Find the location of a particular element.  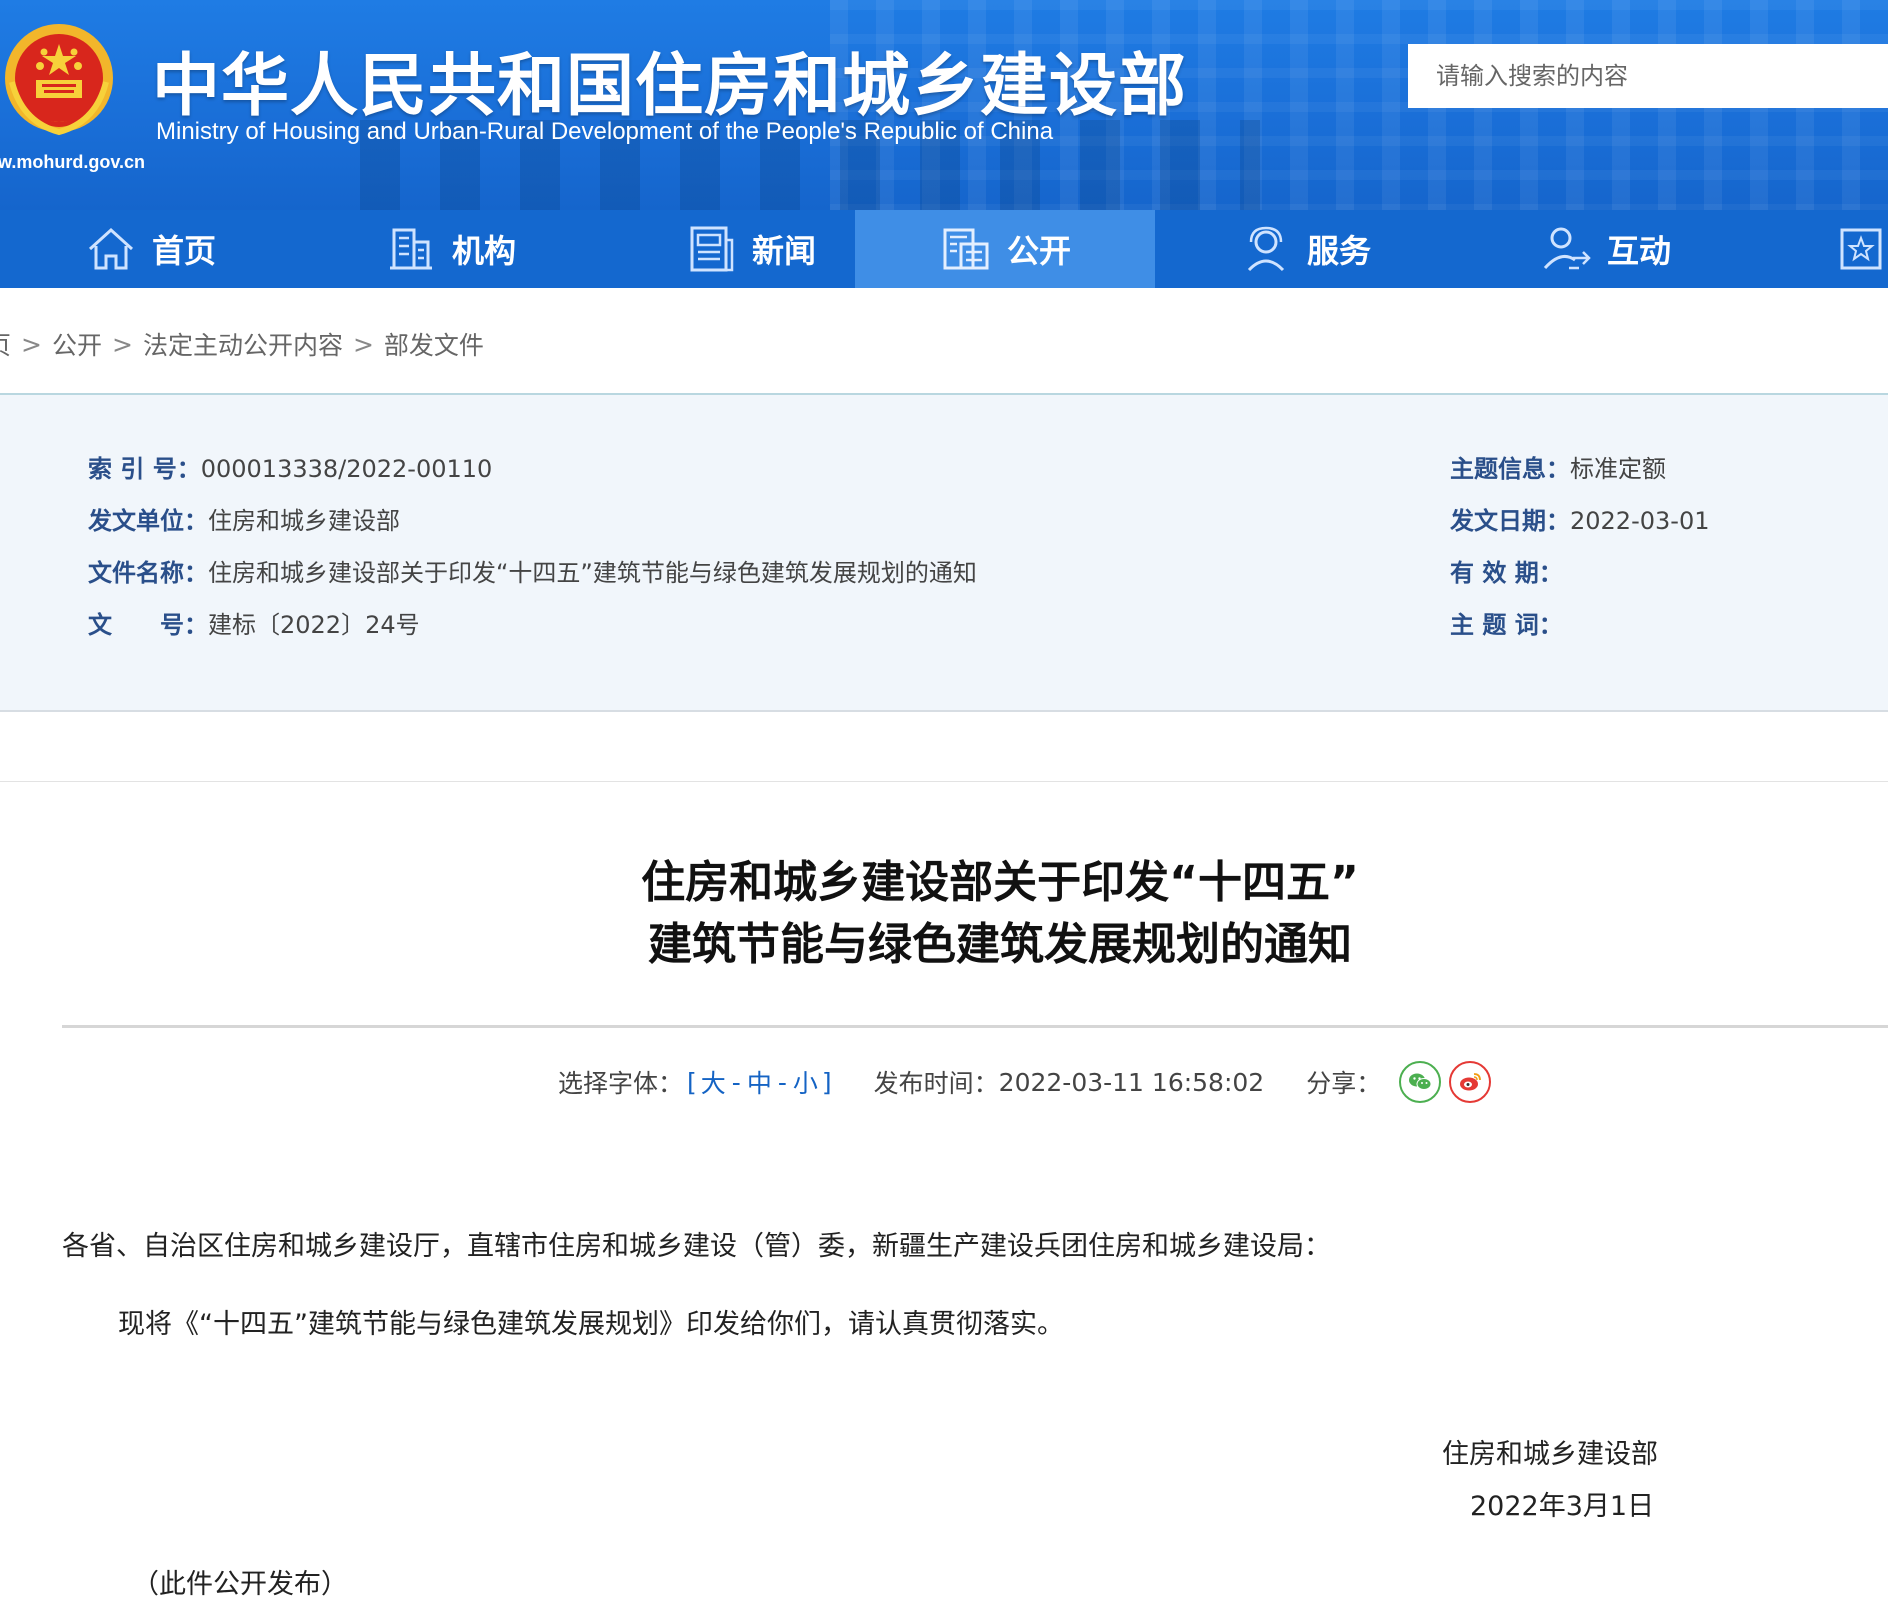

document-title: 住房和城乡建设部关于印发“十四五” 建筑节能与绿色建筑发展规划的通知 is located at coordinates (1000, 914).